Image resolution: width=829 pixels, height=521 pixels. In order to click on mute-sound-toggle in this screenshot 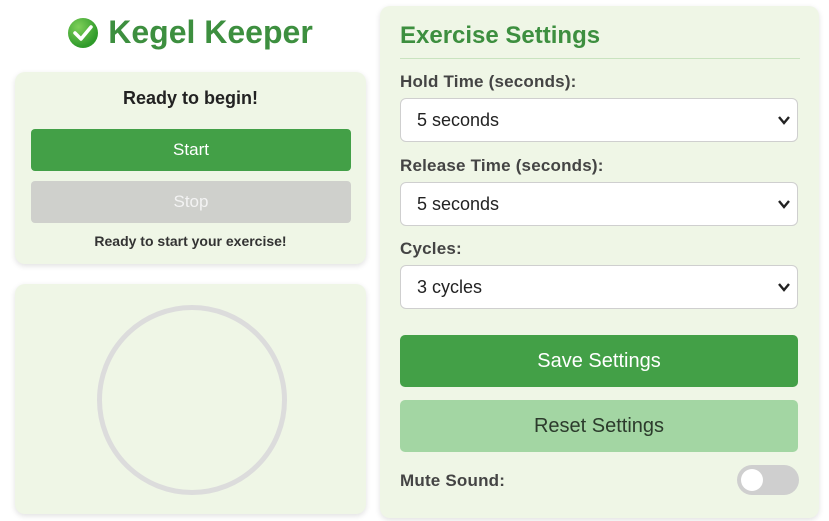, I will do `click(768, 480)`.